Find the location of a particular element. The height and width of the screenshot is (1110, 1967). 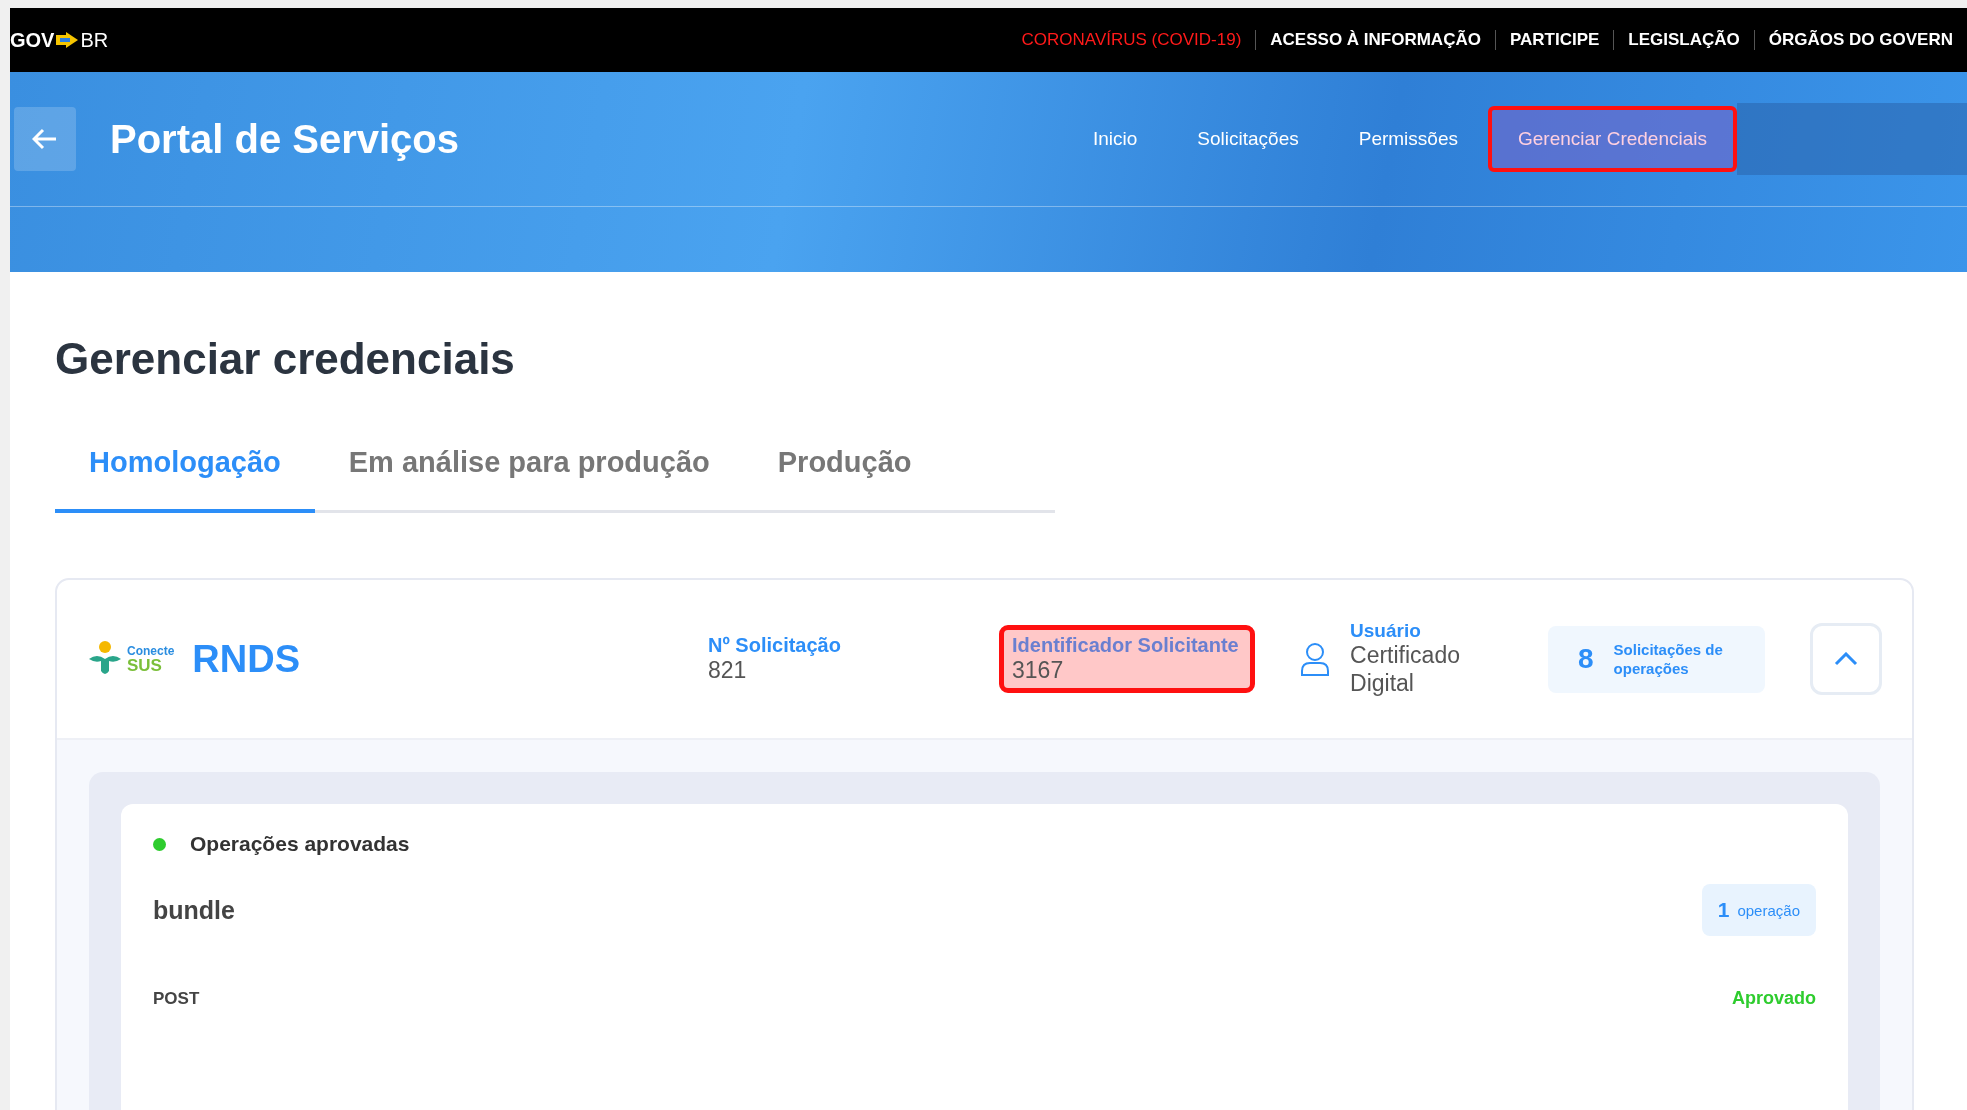

gov-link: LEGISLAÇÃO is located at coordinates (1683, 40).